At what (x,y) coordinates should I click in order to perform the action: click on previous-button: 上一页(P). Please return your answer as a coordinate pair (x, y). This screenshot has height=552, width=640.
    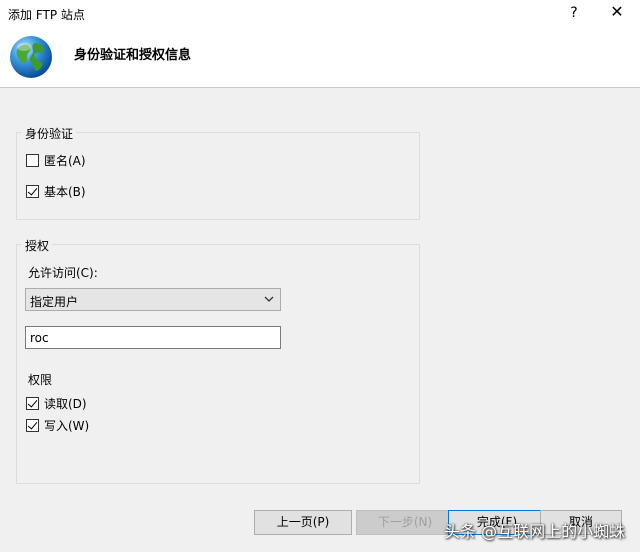
    Looking at the image, I should click on (303, 522).